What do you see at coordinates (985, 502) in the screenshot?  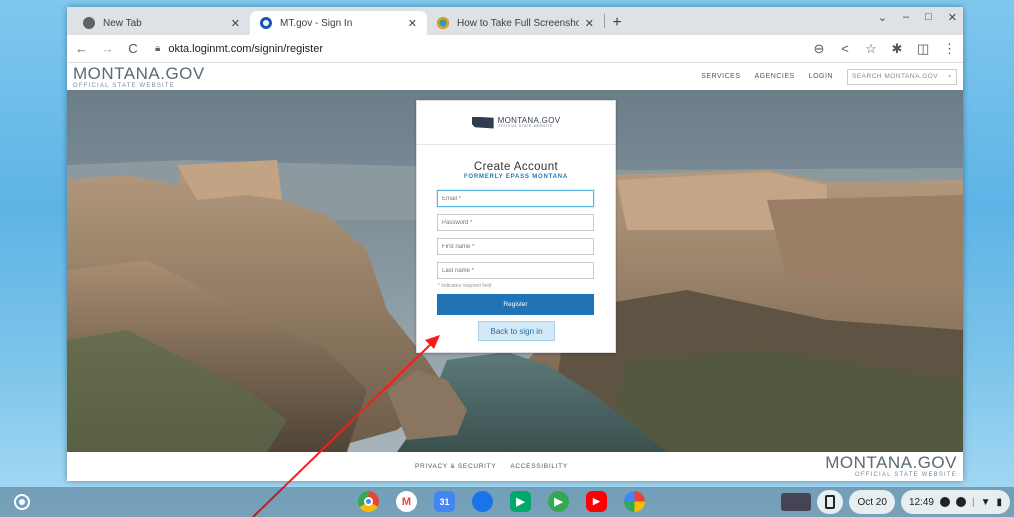 I see `wifi-icon: ▼` at bounding box center [985, 502].